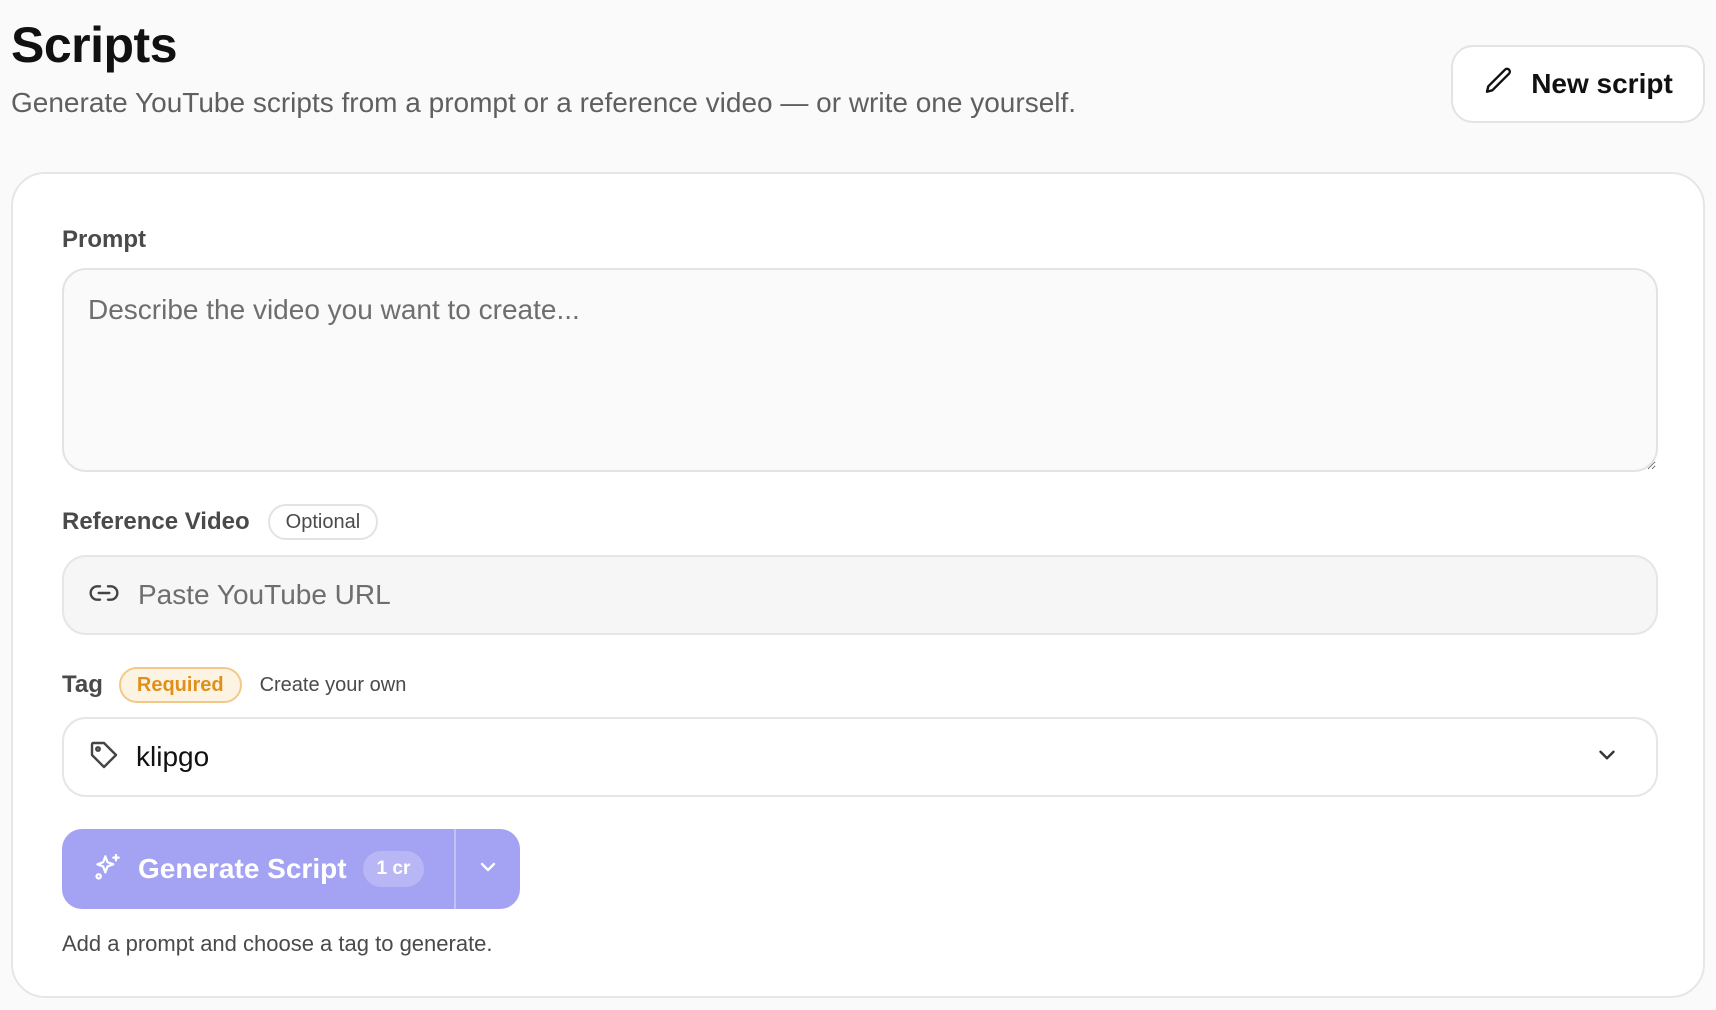 The height and width of the screenshot is (1010, 1716). I want to click on reference-video-label-row: Reference Video Optional, so click(220, 522).